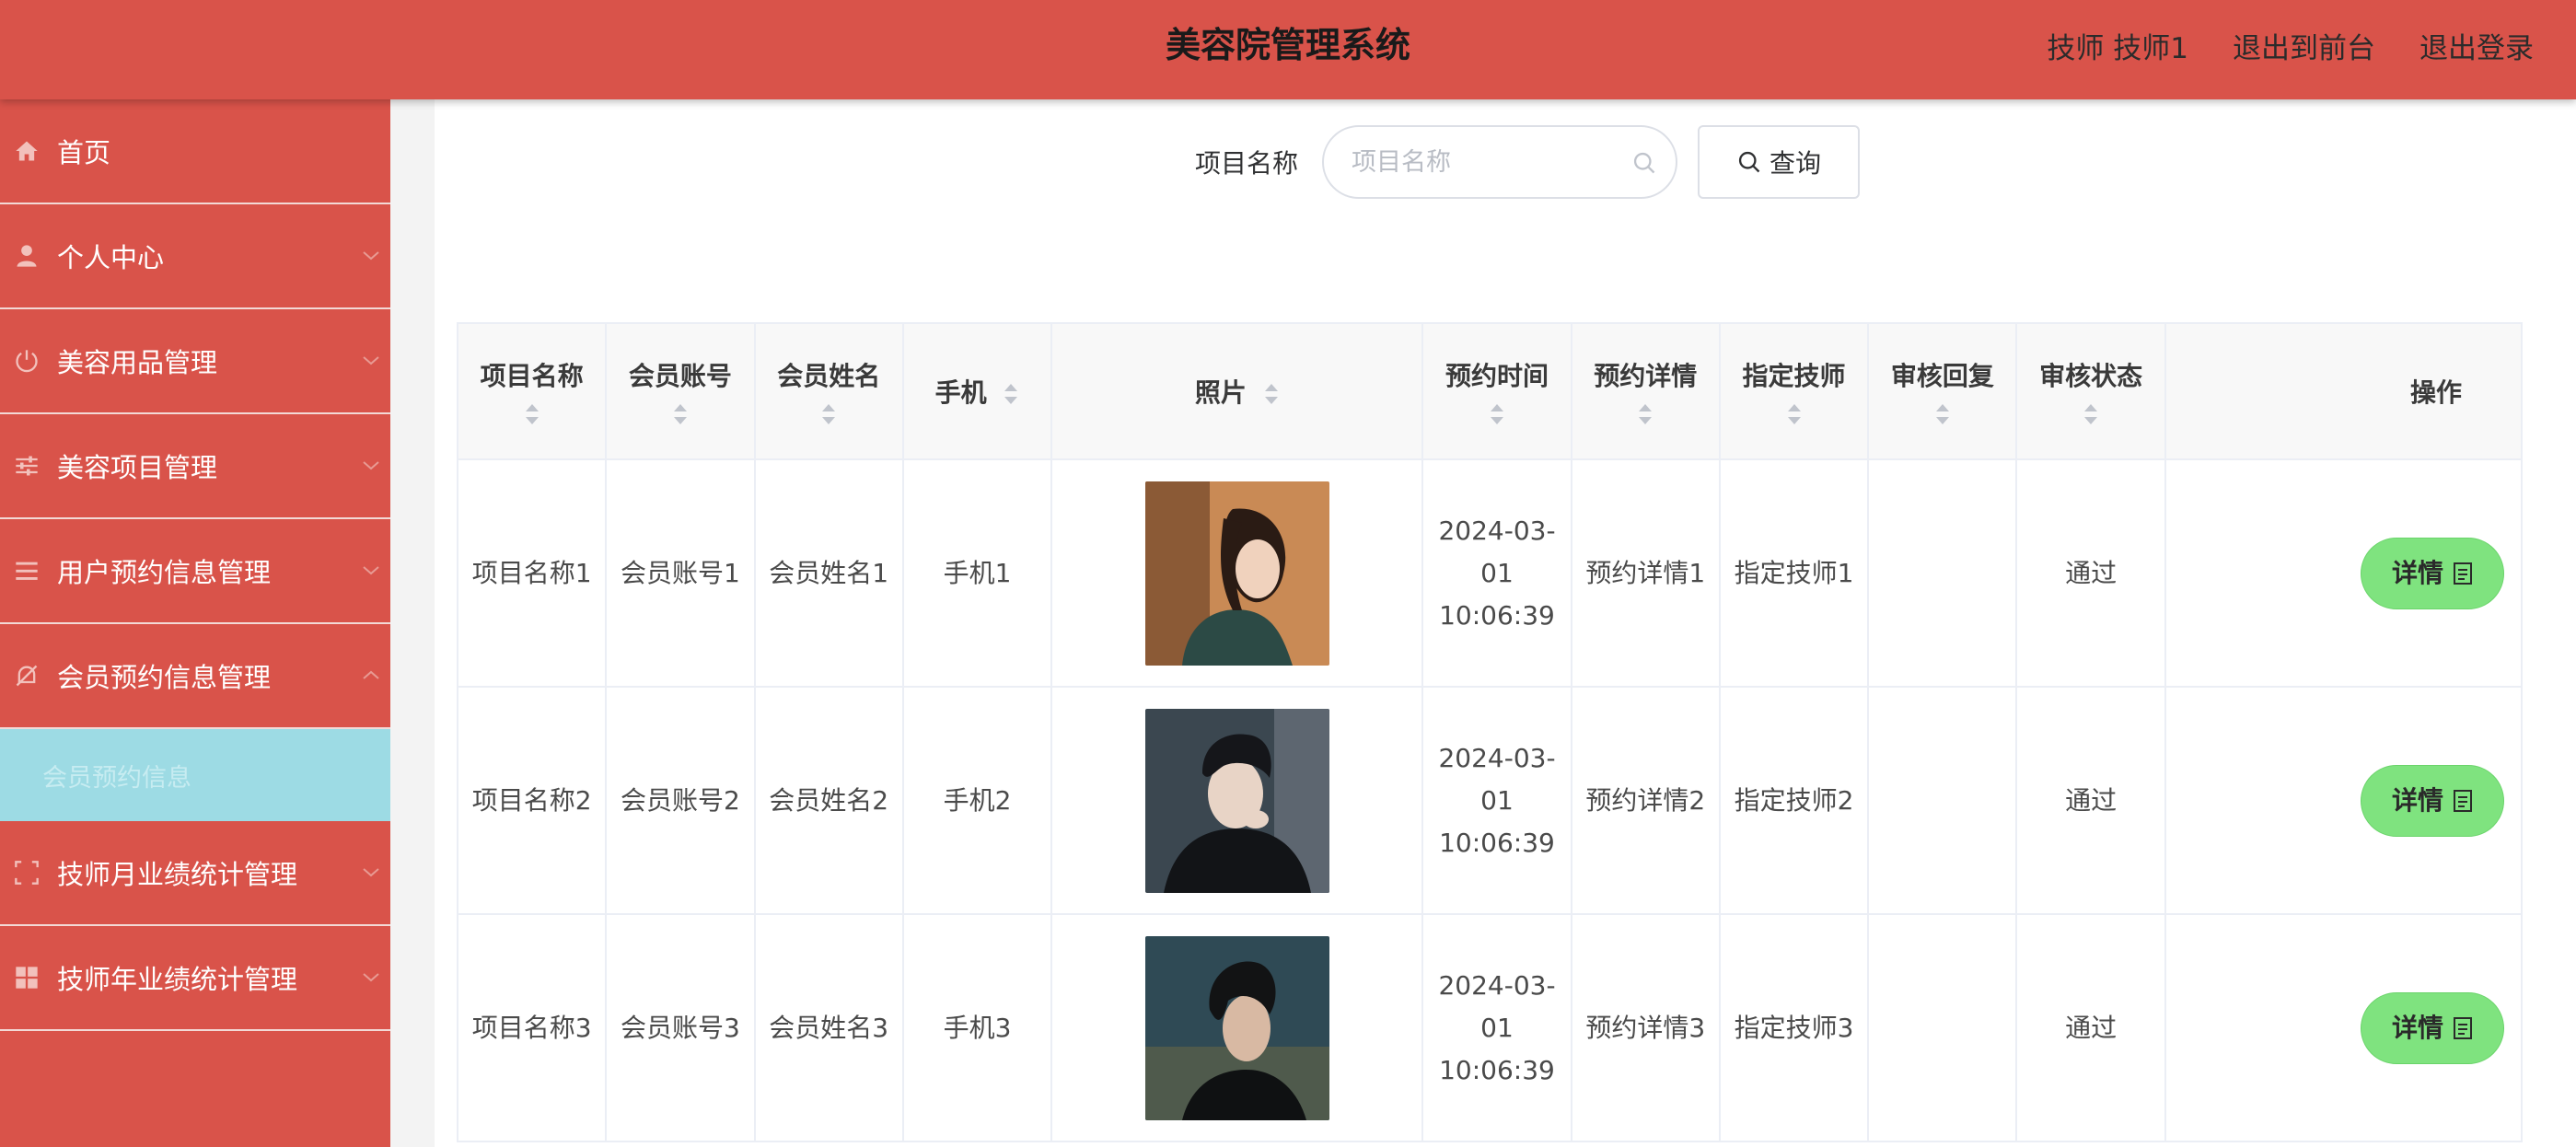 This screenshot has width=2576, height=1147. I want to click on top-bar: 美容院管理系统 技师 技师1 退出到前台 退出登录, so click(1288, 50).